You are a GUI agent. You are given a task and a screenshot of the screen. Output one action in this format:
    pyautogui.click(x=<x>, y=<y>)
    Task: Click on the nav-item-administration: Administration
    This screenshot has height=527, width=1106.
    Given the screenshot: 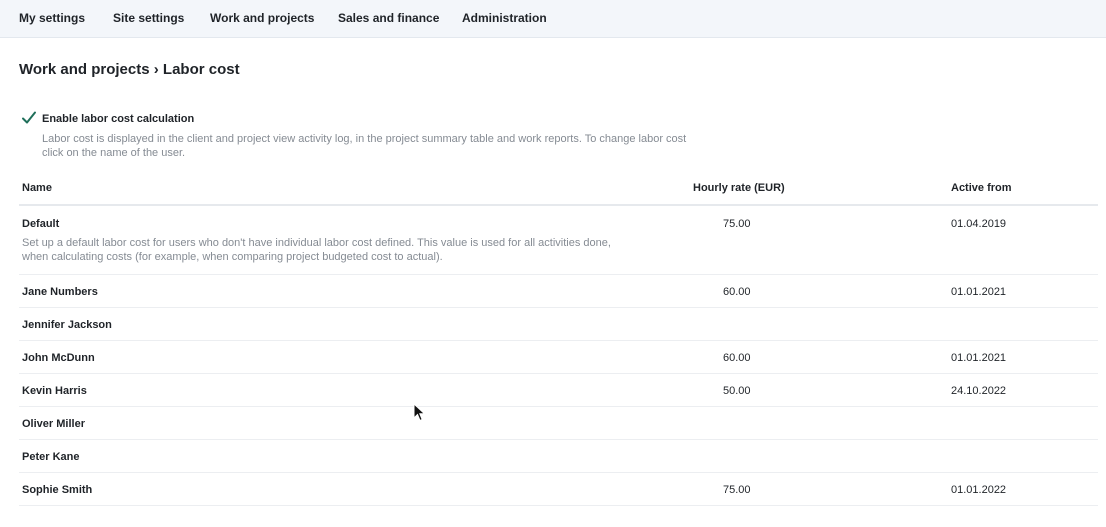 What is the action you would take?
    pyautogui.click(x=504, y=18)
    